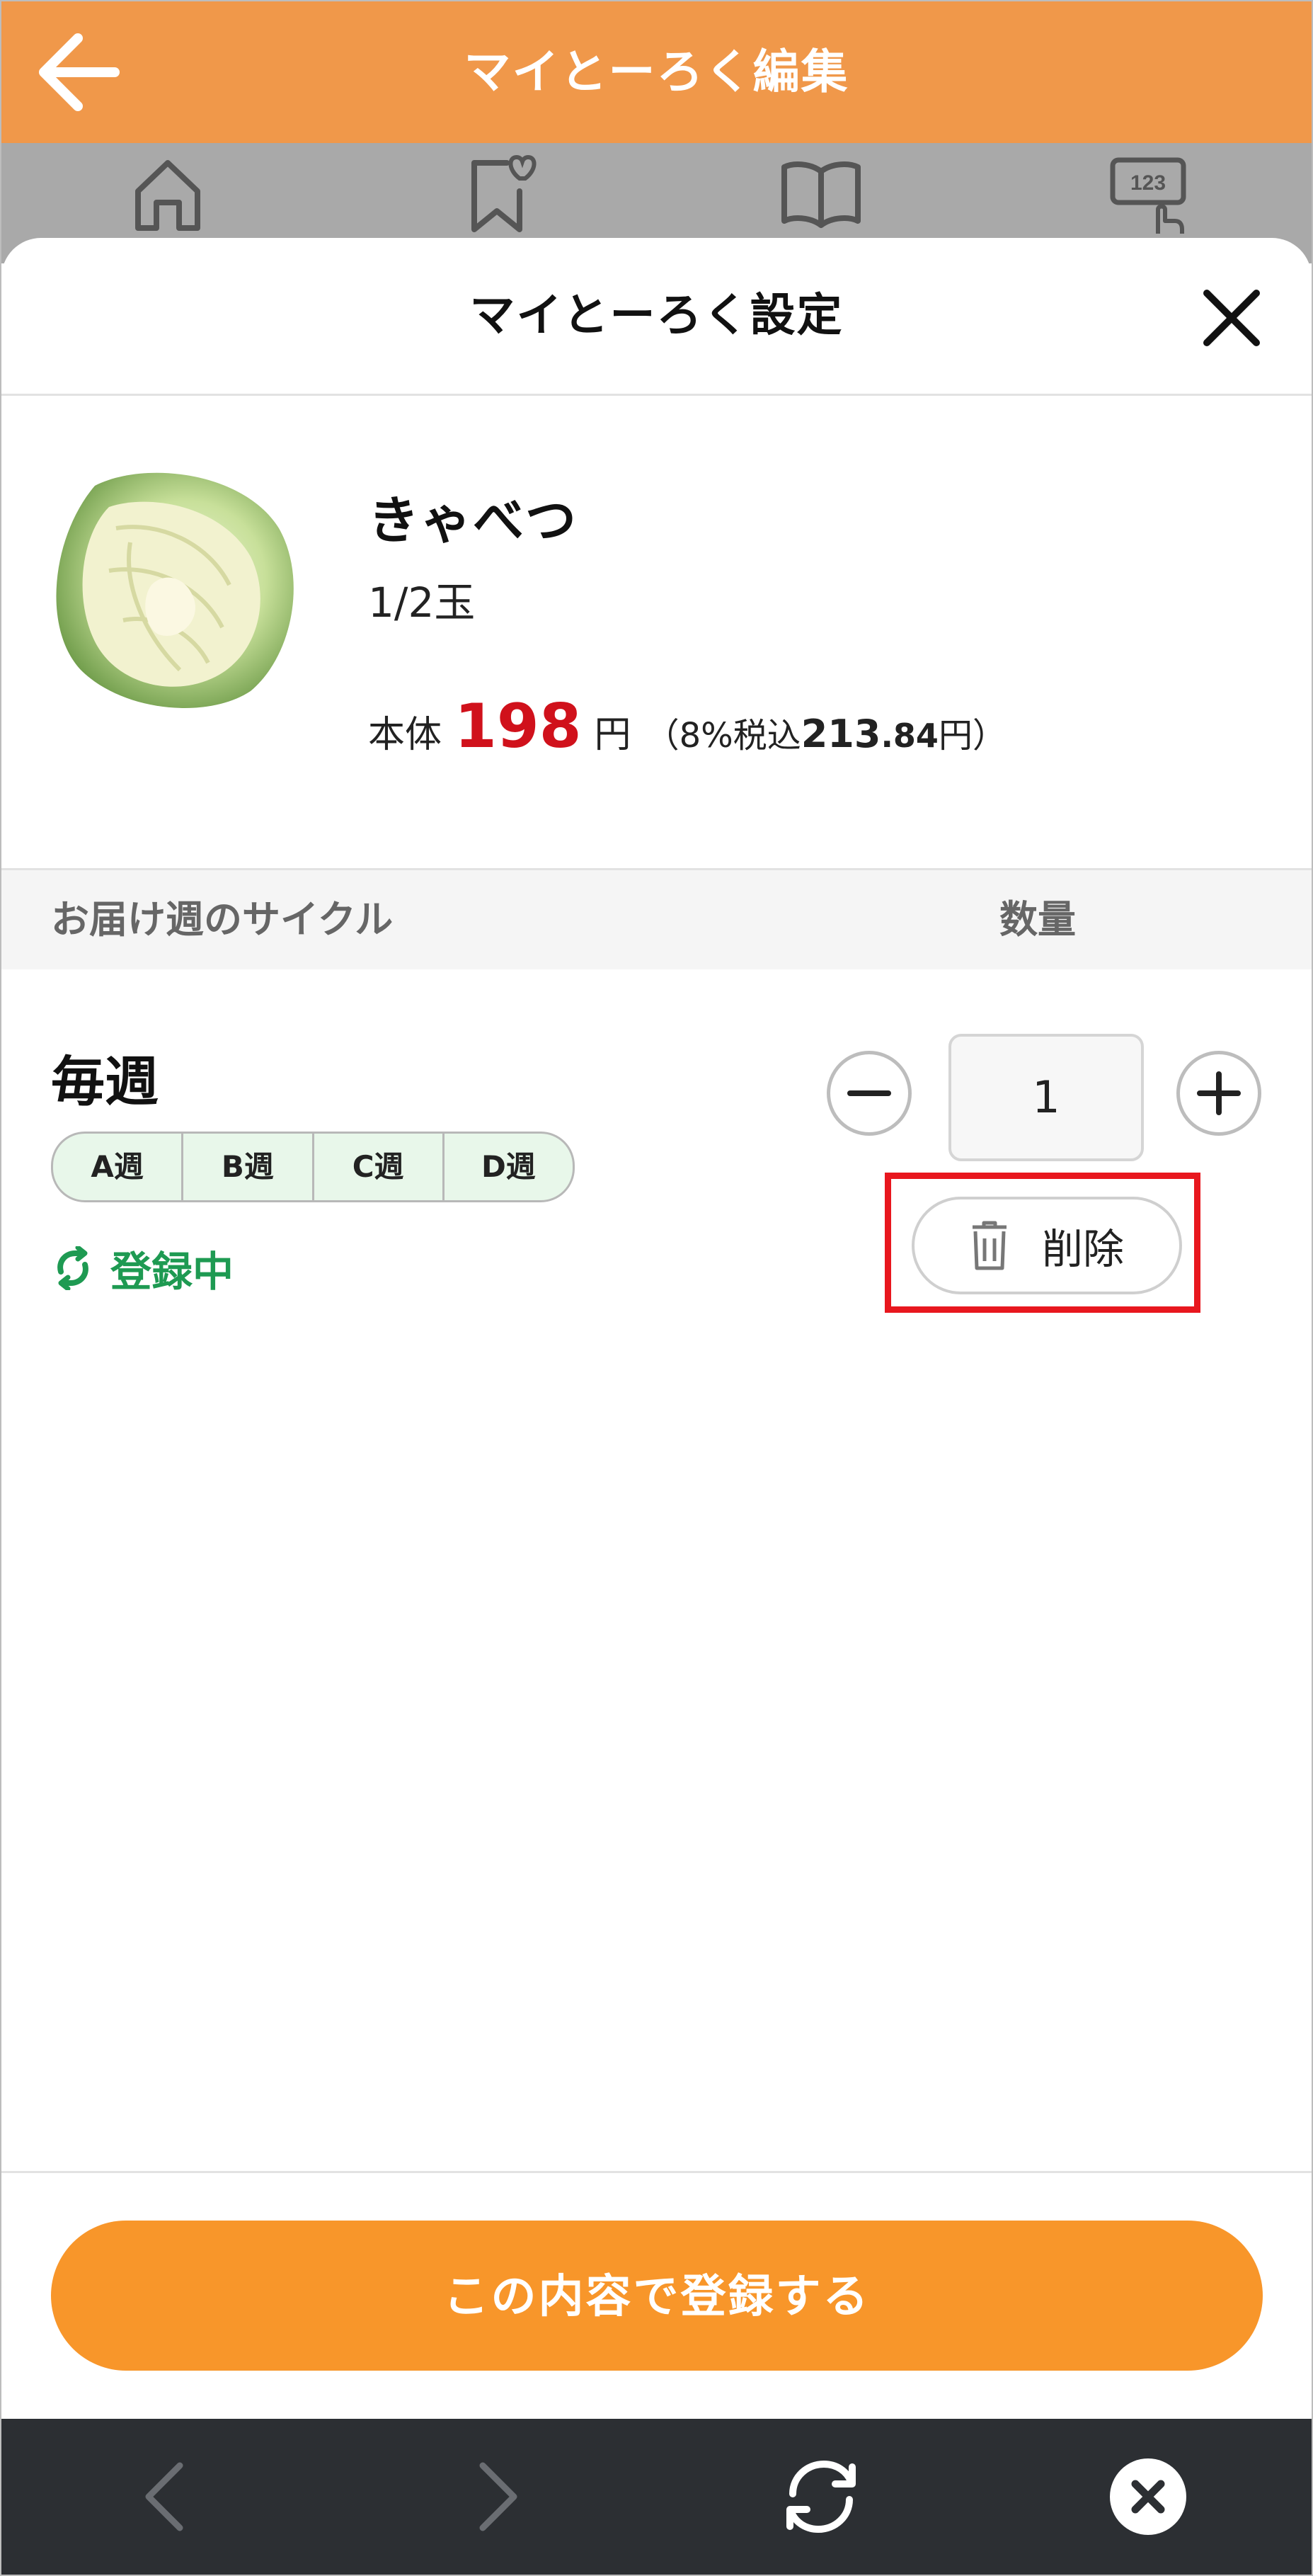 The width and height of the screenshot is (1313, 2576). I want to click on bookmark-heart-icon, so click(504, 193).